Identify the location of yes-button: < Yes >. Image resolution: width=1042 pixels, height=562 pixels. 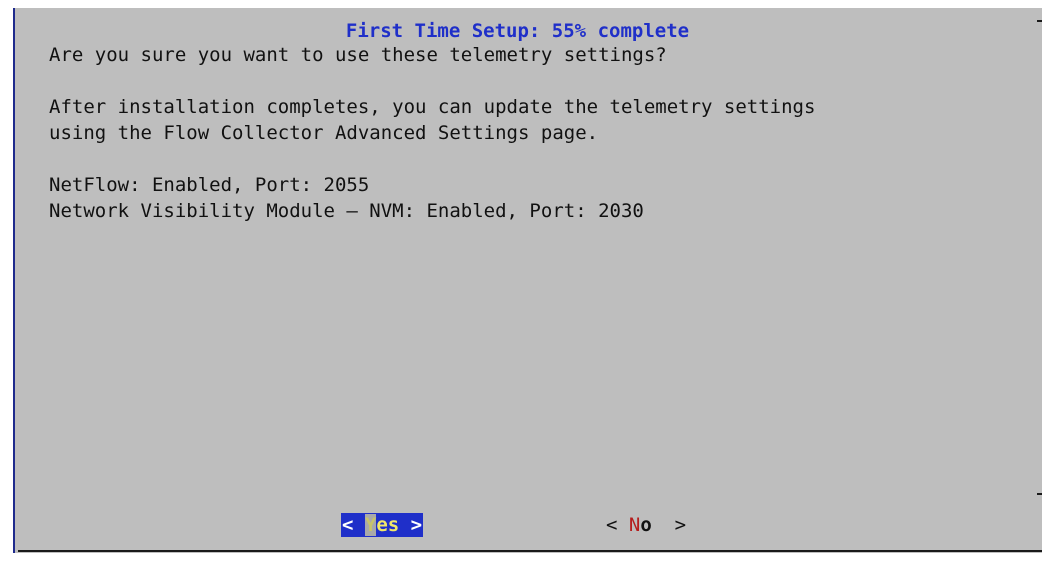
(382, 525).